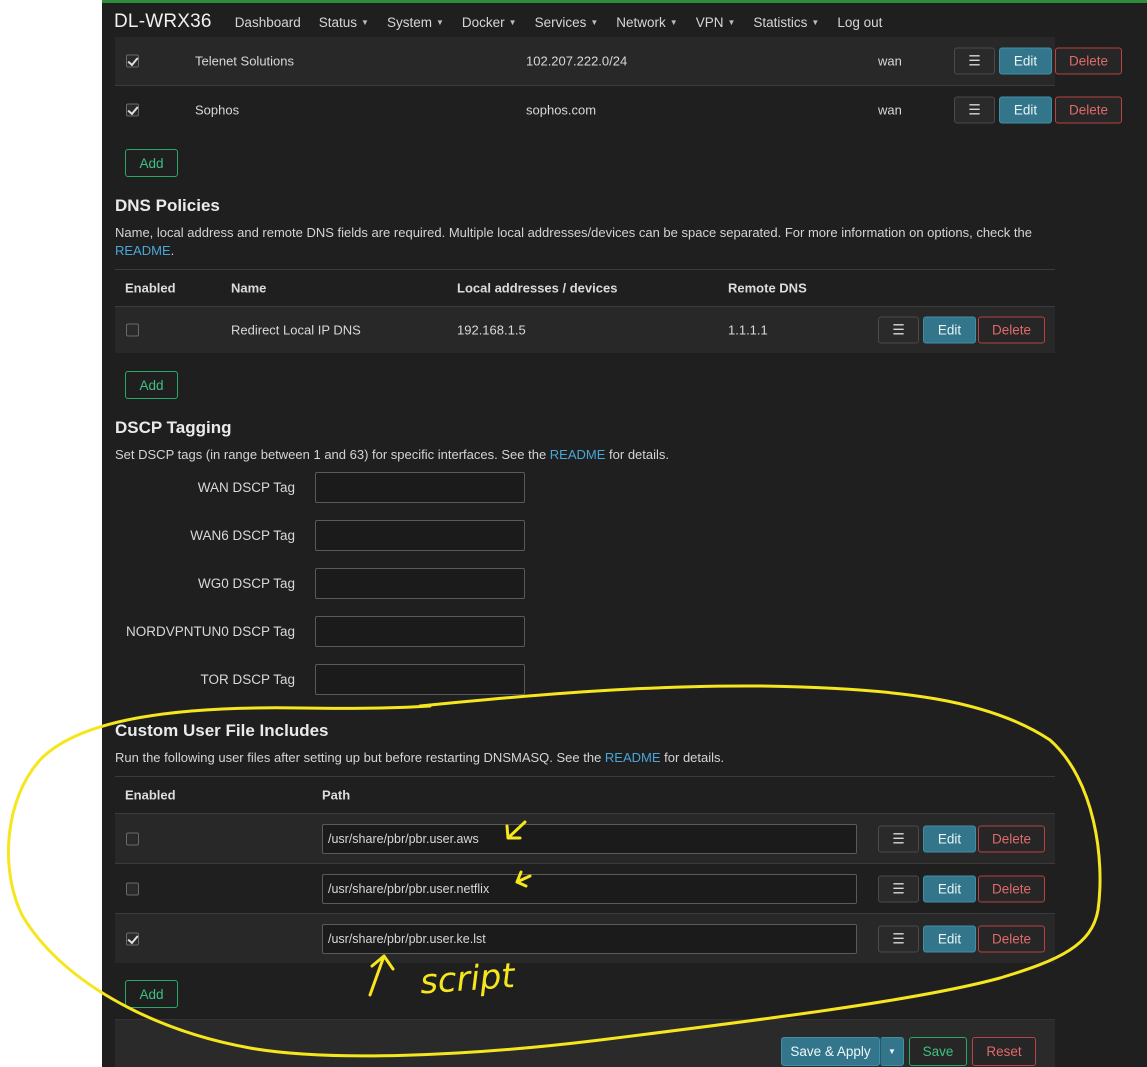 The width and height of the screenshot is (1147, 1067). I want to click on dns-local-address: 192.168.1.5, so click(491, 330).